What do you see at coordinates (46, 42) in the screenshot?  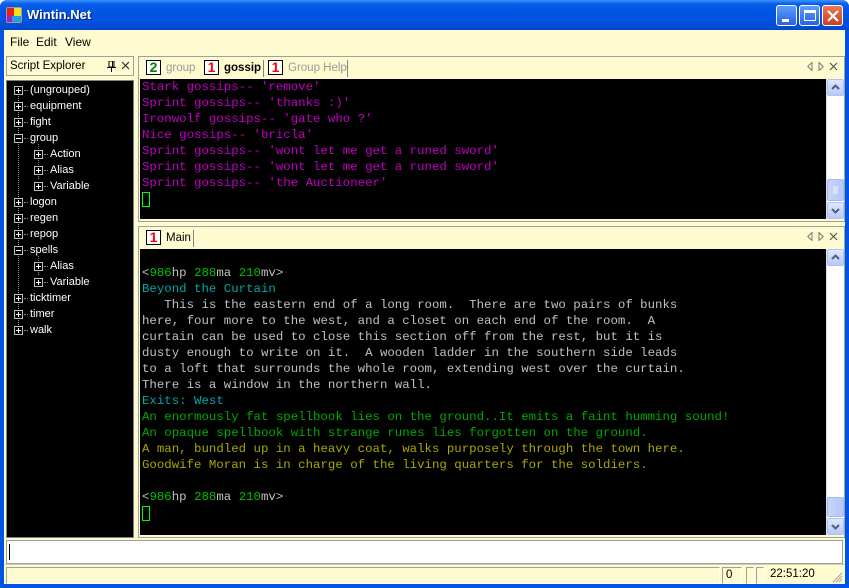 I see `menu-edit: Edit` at bounding box center [46, 42].